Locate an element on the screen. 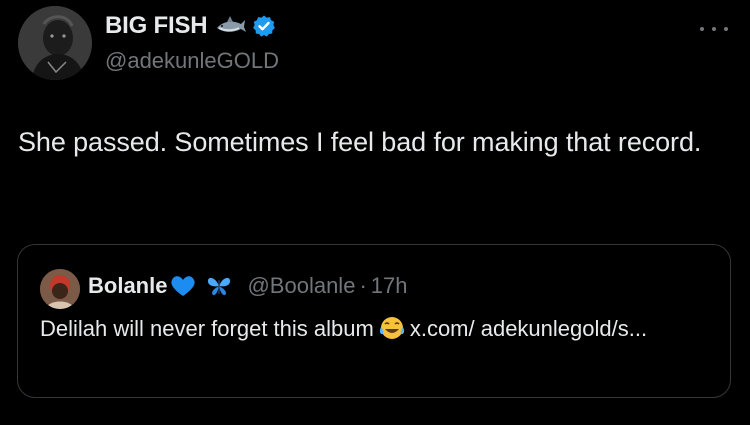  quoted-avatar-image is located at coordinates (60, 289).